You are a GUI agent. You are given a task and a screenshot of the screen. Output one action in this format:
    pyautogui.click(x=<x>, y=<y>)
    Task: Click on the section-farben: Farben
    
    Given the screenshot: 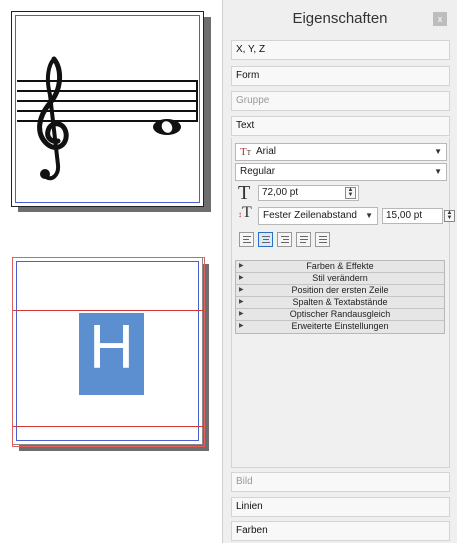 What is the action you would take?
    pyautogui.click(x=340, y=531)
    